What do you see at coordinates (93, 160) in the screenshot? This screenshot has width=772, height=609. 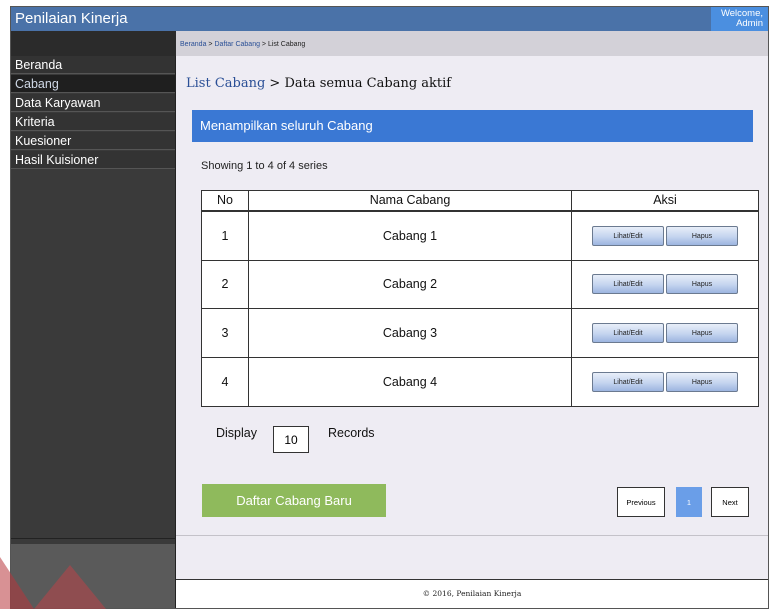 I see `sidebar-item-hasil-kuisioner: Hasil Kuisioner` at bounding box center [93, 160].